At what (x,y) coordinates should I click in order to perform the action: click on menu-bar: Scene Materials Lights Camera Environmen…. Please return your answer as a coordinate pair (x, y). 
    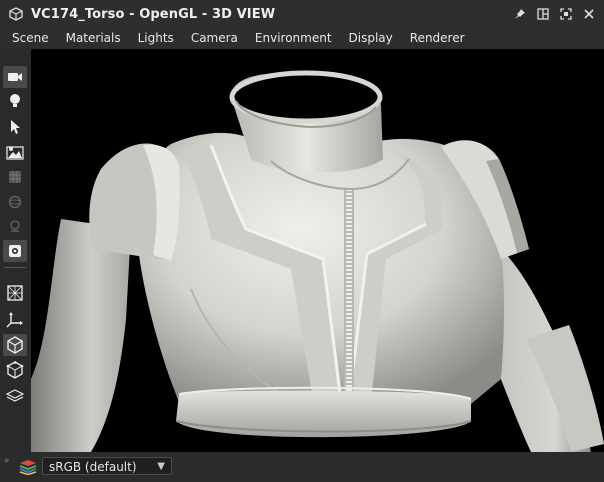
    Looking at the image, I should click on (302, 38).